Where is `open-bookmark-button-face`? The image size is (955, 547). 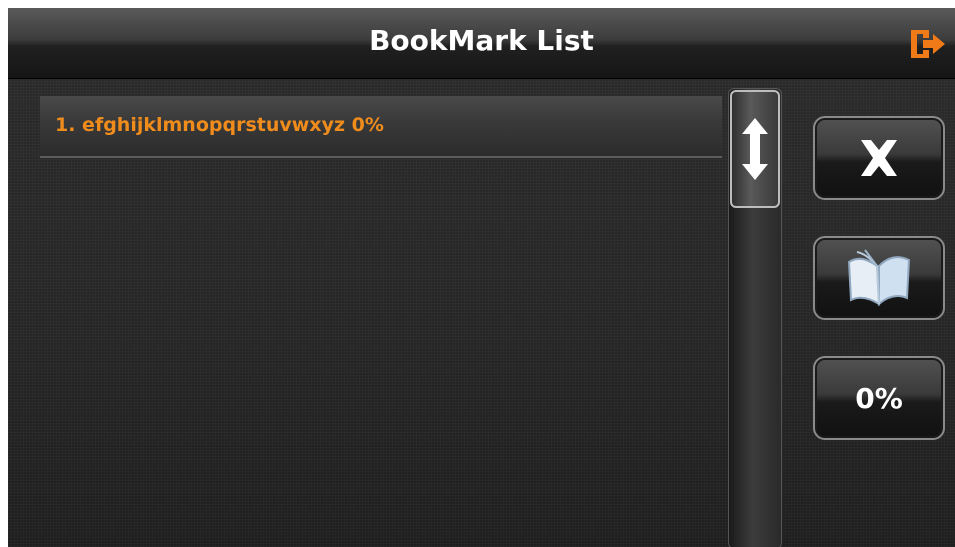 open-bookmark-button-face is located at coordinates (879, 278).